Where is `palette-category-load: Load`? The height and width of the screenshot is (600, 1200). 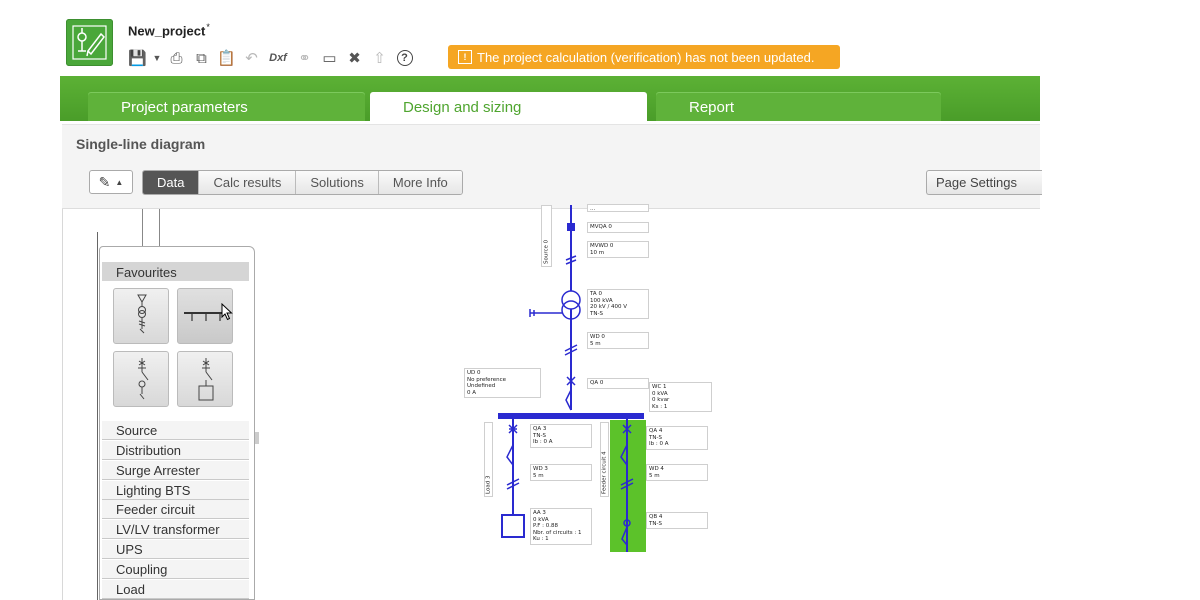
palette-category-load: Load is located at coordinates (175, 589).